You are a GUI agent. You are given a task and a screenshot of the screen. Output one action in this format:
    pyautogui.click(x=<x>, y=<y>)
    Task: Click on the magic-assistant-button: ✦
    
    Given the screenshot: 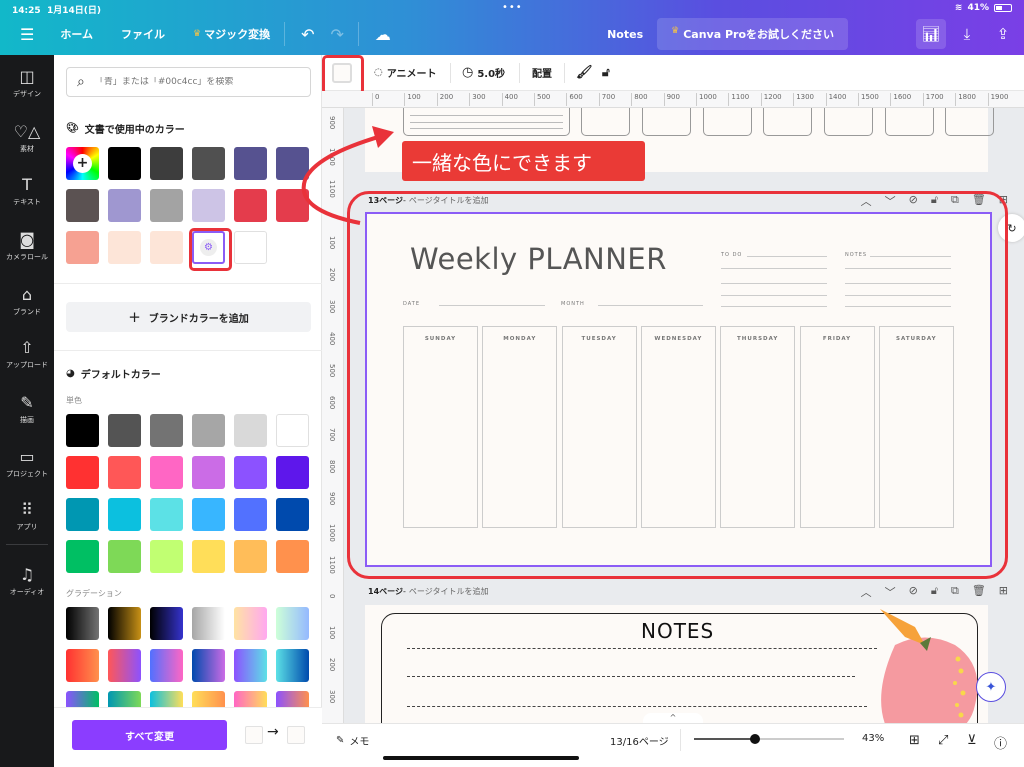 What is the action you would take?
    pyautogui.click(x=991, y=687)
    